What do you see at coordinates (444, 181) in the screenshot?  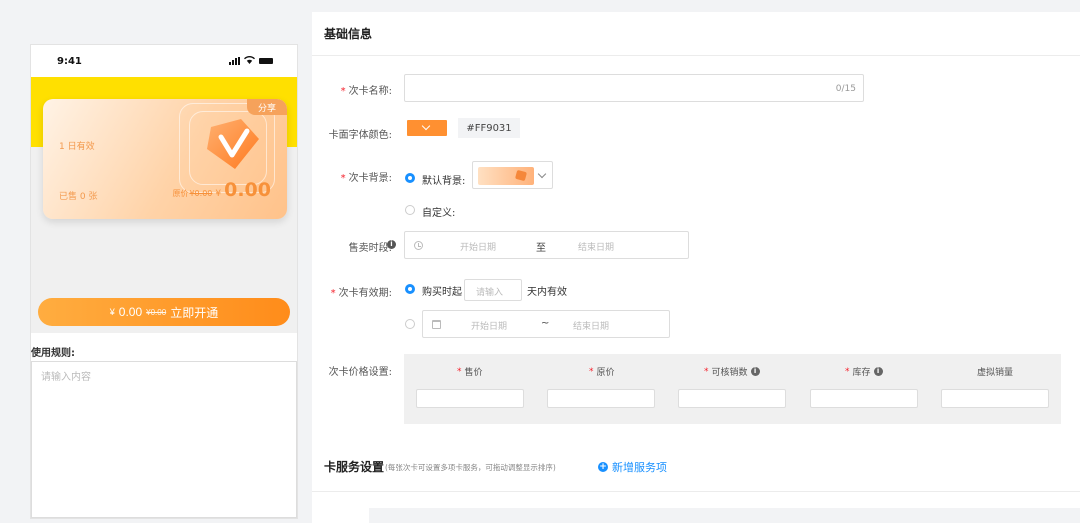 I see `default-background-text: 默认背景:` at bounding box center [444, 181].